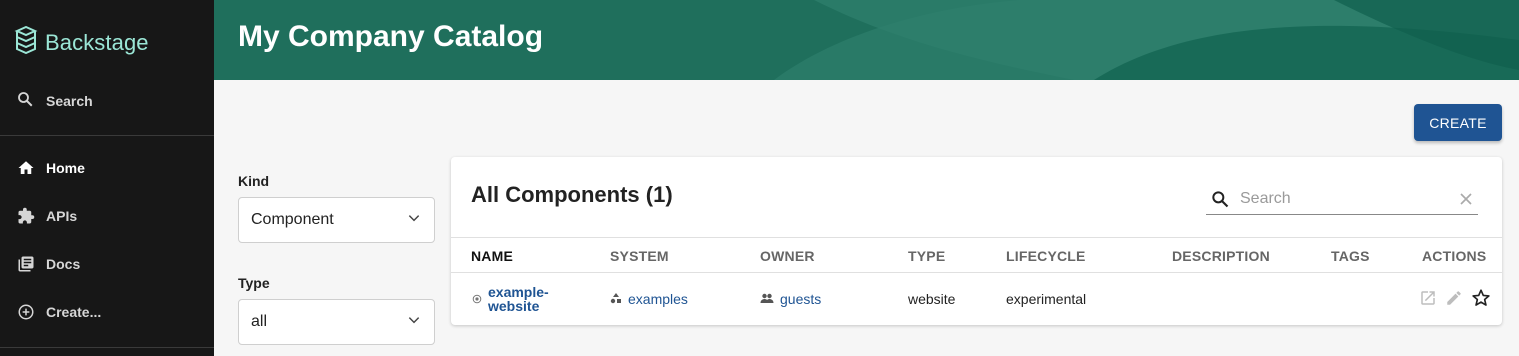  What do you see at coordinates (1348, 198) in the screenshot?
I see `table-search-input` at bounding box center [1348, 198].